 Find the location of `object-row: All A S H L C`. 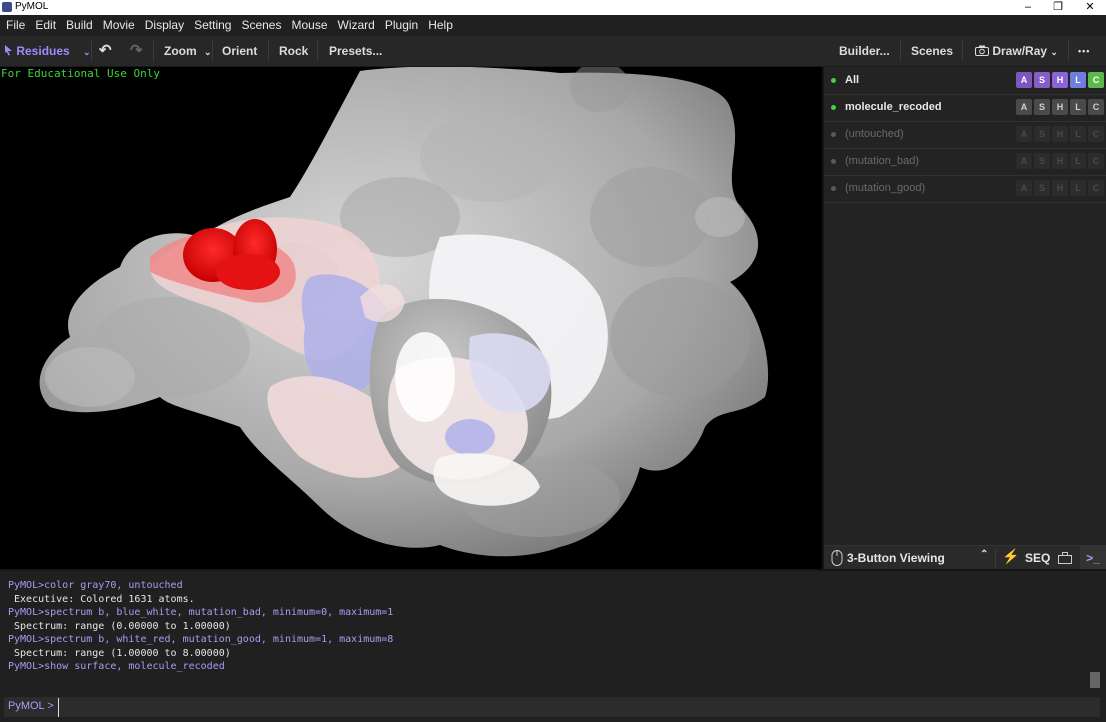

object-row: All A S H L C is located at coordinates (965, 81).